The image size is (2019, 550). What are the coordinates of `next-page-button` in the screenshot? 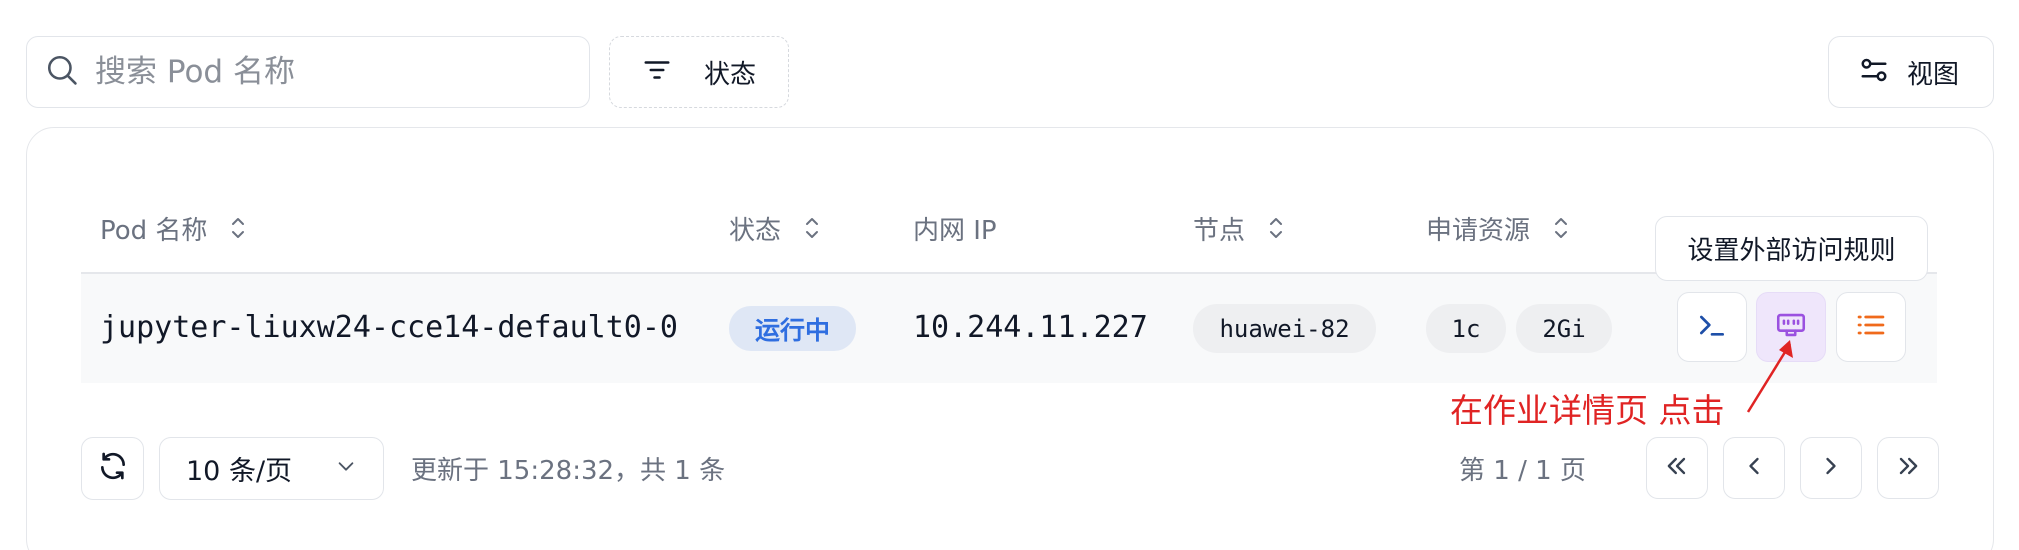 It's located at (1831, 468).